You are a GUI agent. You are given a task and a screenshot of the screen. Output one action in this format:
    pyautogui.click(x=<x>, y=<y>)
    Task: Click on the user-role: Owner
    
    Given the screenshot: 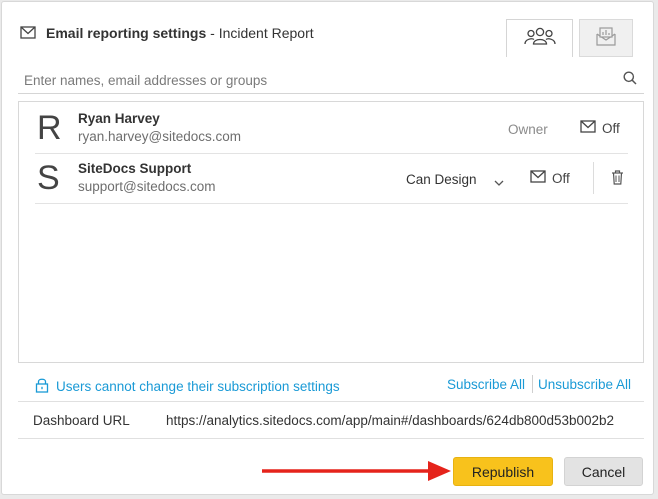 What is the action you would take?
    pyautogui.click(x=528, y=129)
    